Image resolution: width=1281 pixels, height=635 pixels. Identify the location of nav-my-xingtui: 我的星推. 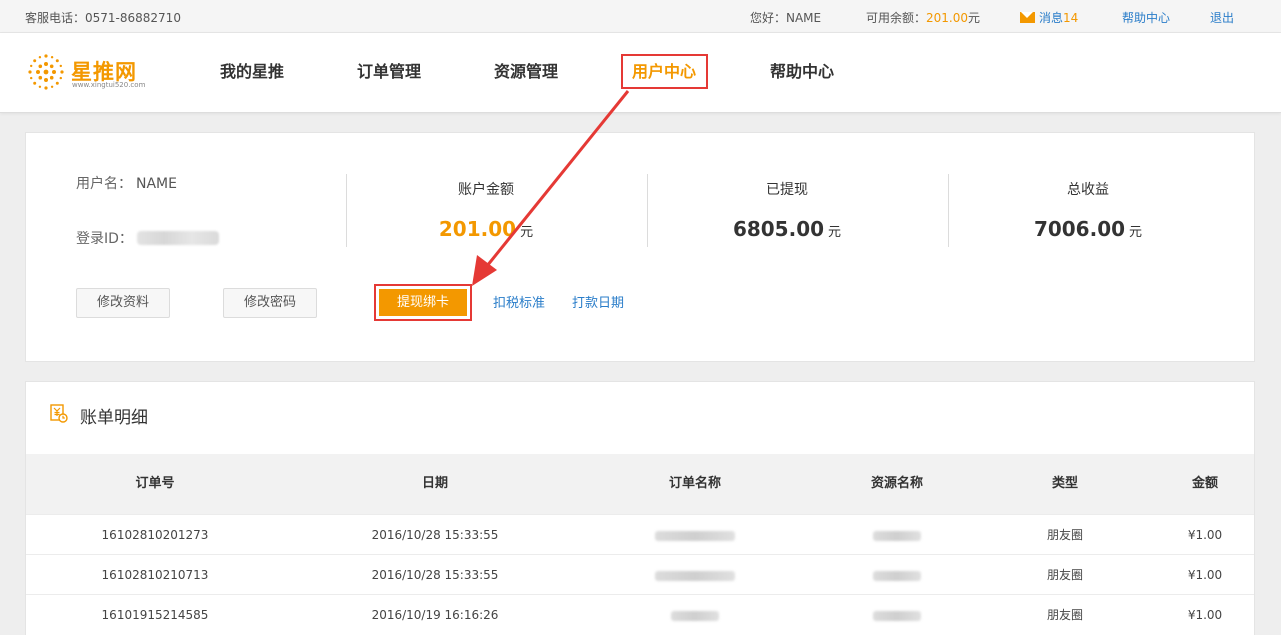
(252, 73).